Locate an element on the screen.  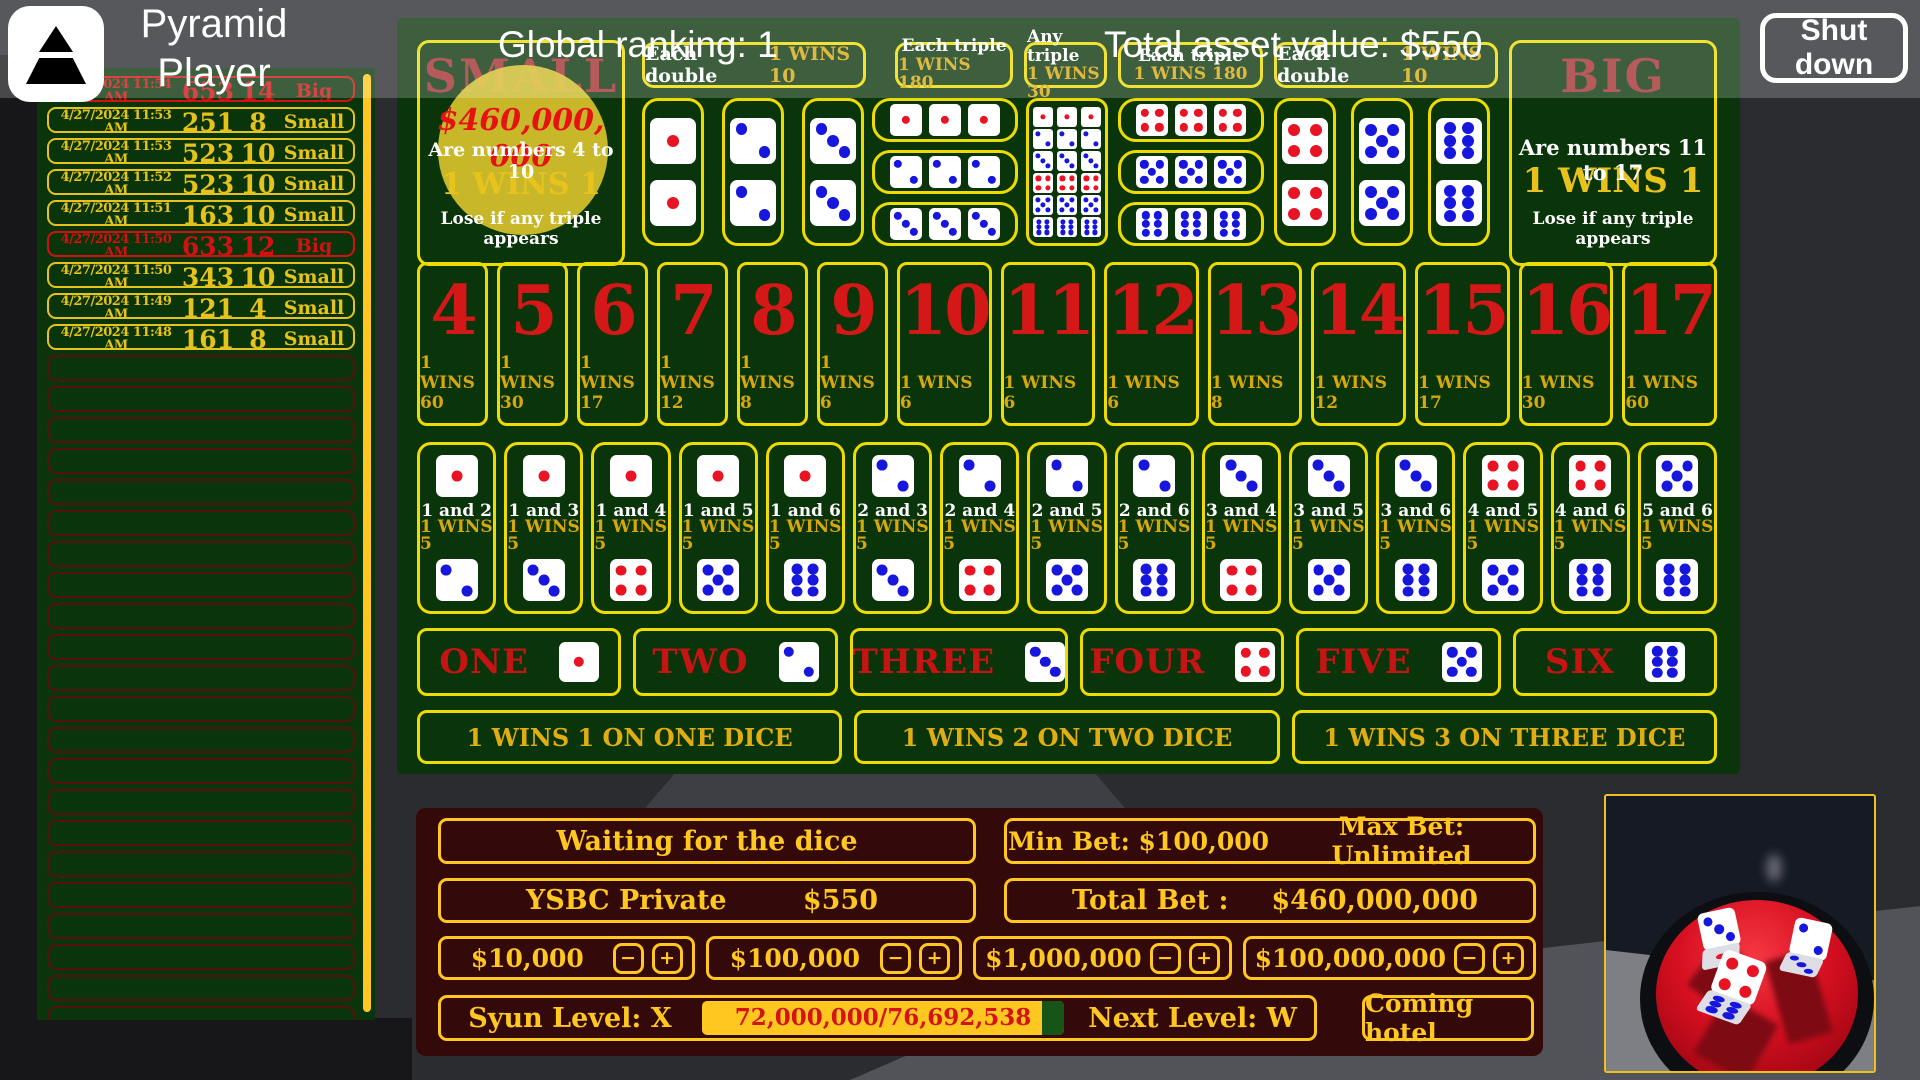
chip-1m-plus-button: + is located at coordinates (1204, 958).